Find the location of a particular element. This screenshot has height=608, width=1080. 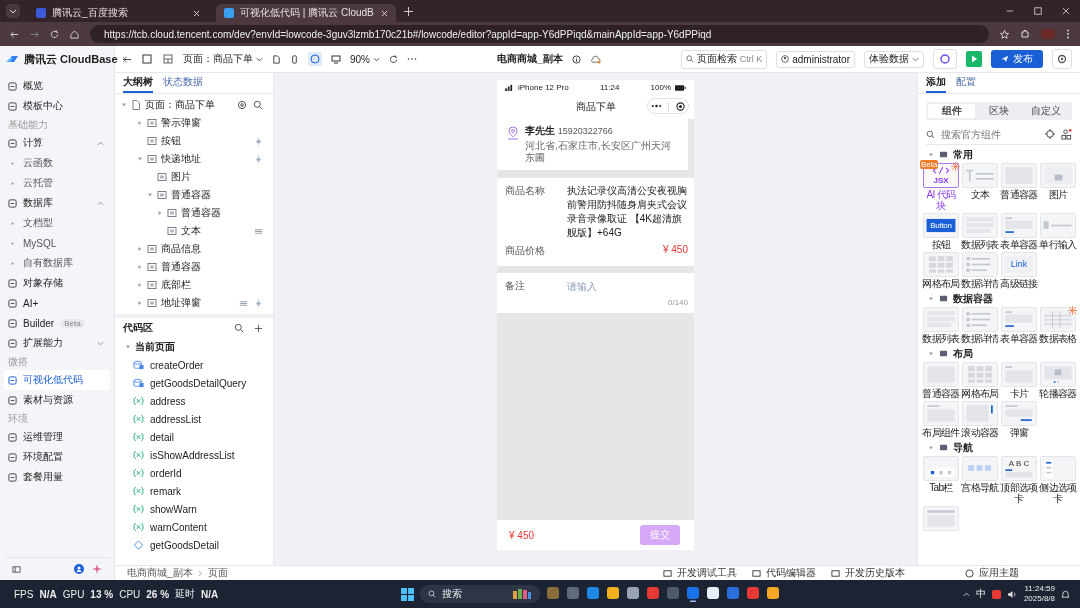

segment-tab: 组件 is located at coordinates (952, 111).